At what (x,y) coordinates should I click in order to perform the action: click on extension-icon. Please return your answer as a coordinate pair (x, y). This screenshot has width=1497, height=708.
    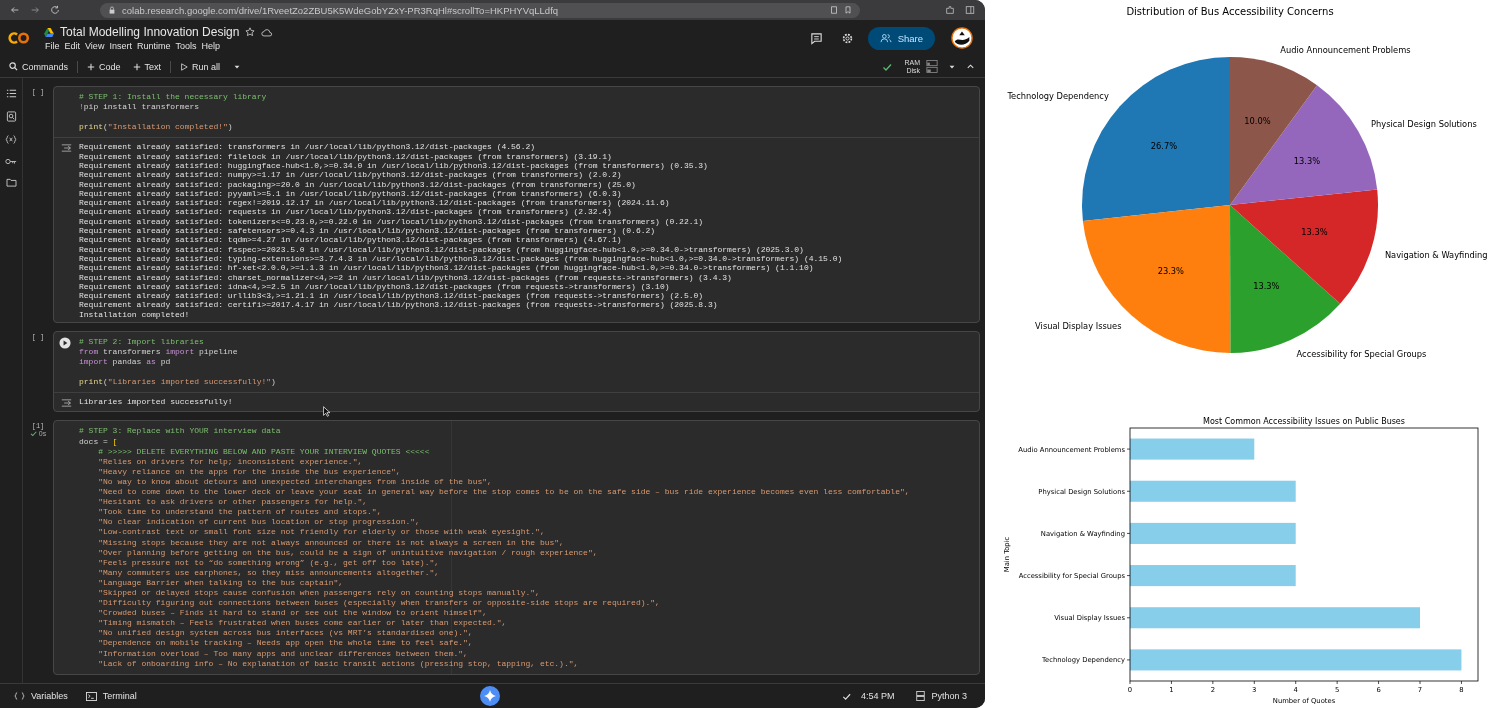
    Looking at the image, I should click on (950, 10).